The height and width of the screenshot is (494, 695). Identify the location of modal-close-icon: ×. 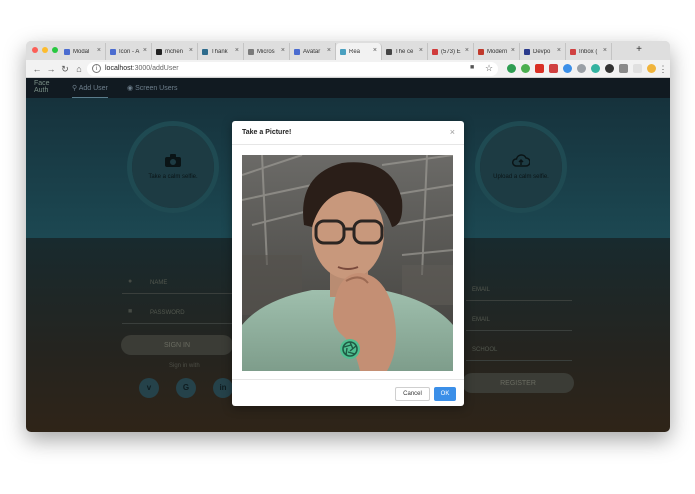
(452, 132).